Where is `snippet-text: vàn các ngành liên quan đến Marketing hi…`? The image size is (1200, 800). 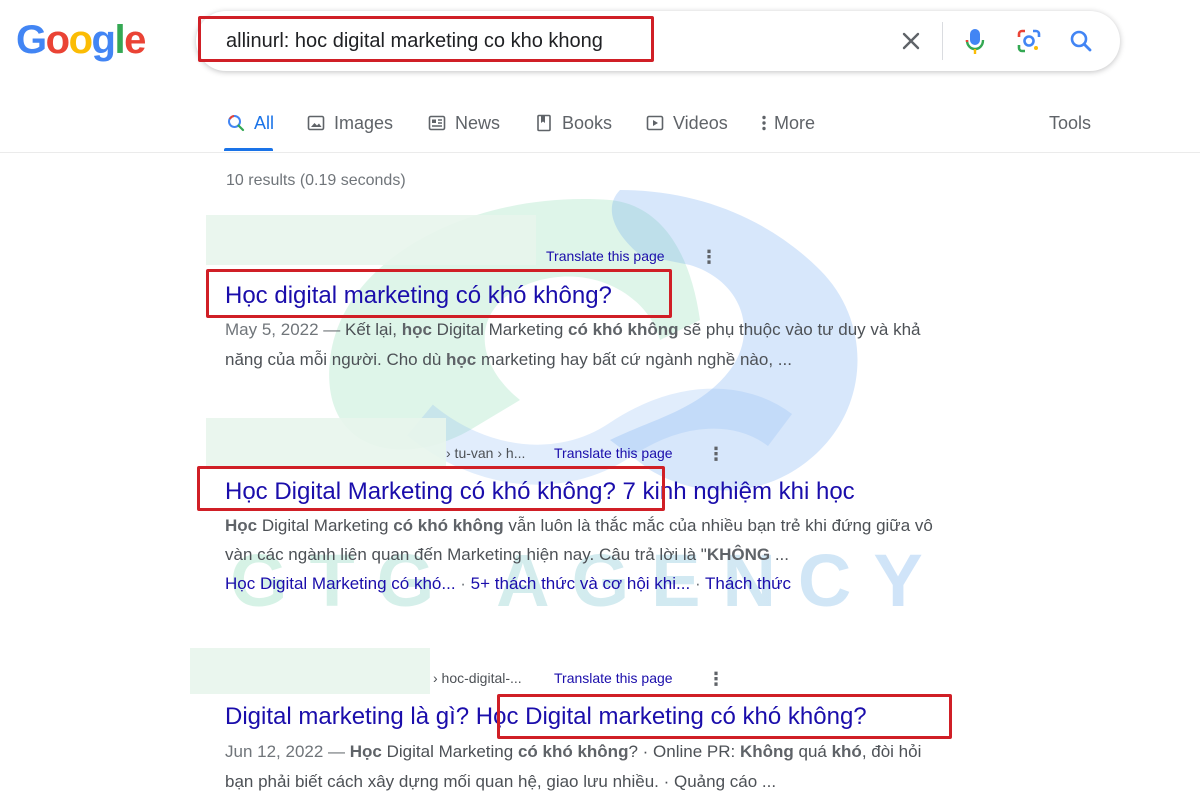 snippet-text: vàn các ngành liên quan đến Marketing hi… is located at coordinates (466, 554).